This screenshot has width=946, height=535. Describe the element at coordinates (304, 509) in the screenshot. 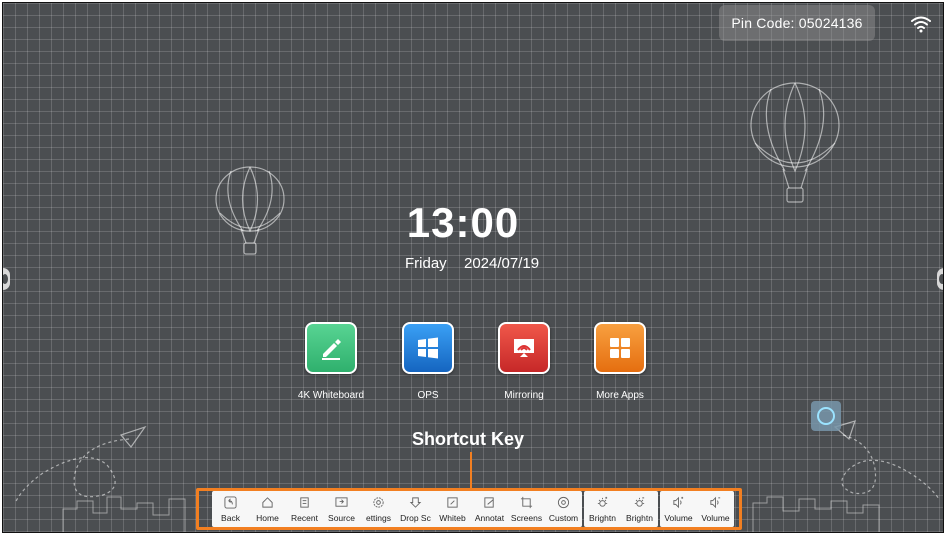

I see `shortcut-recent: Recent` at that location.